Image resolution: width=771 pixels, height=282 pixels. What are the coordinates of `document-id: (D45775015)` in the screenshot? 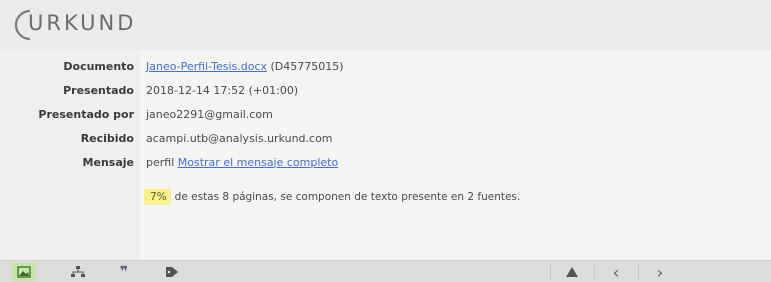 It's located at (307, 66).